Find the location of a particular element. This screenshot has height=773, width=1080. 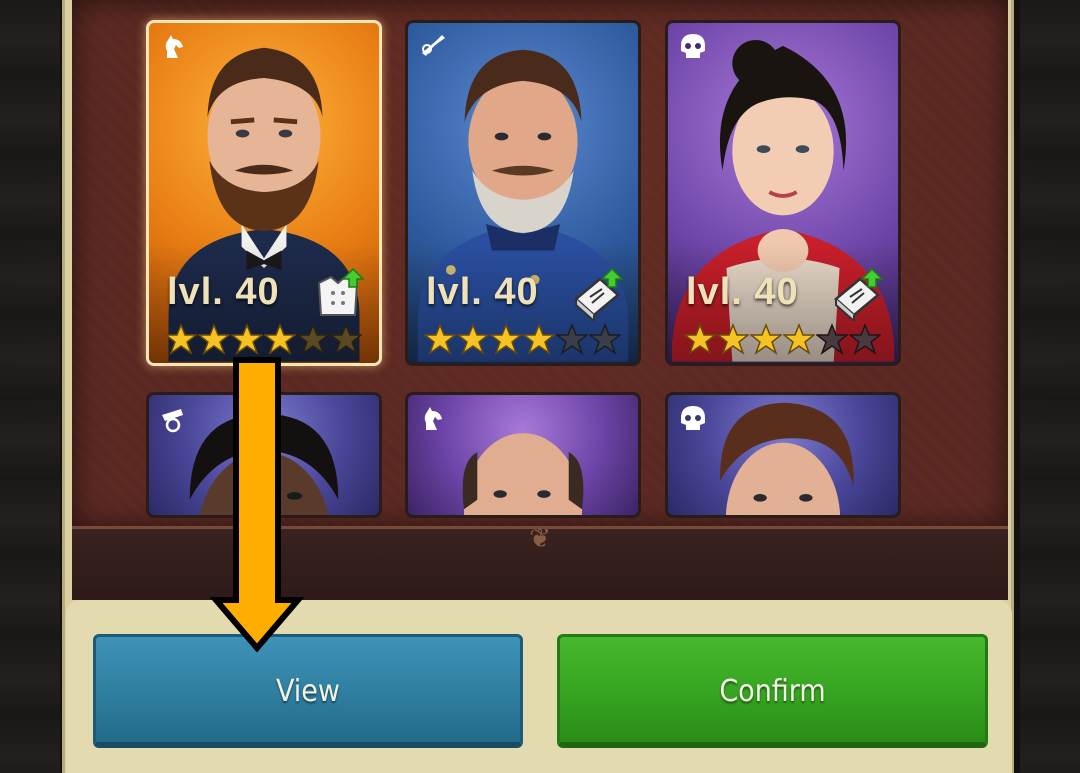

hero-card-3: lvl. 40 is located at coordinates (783, 193).